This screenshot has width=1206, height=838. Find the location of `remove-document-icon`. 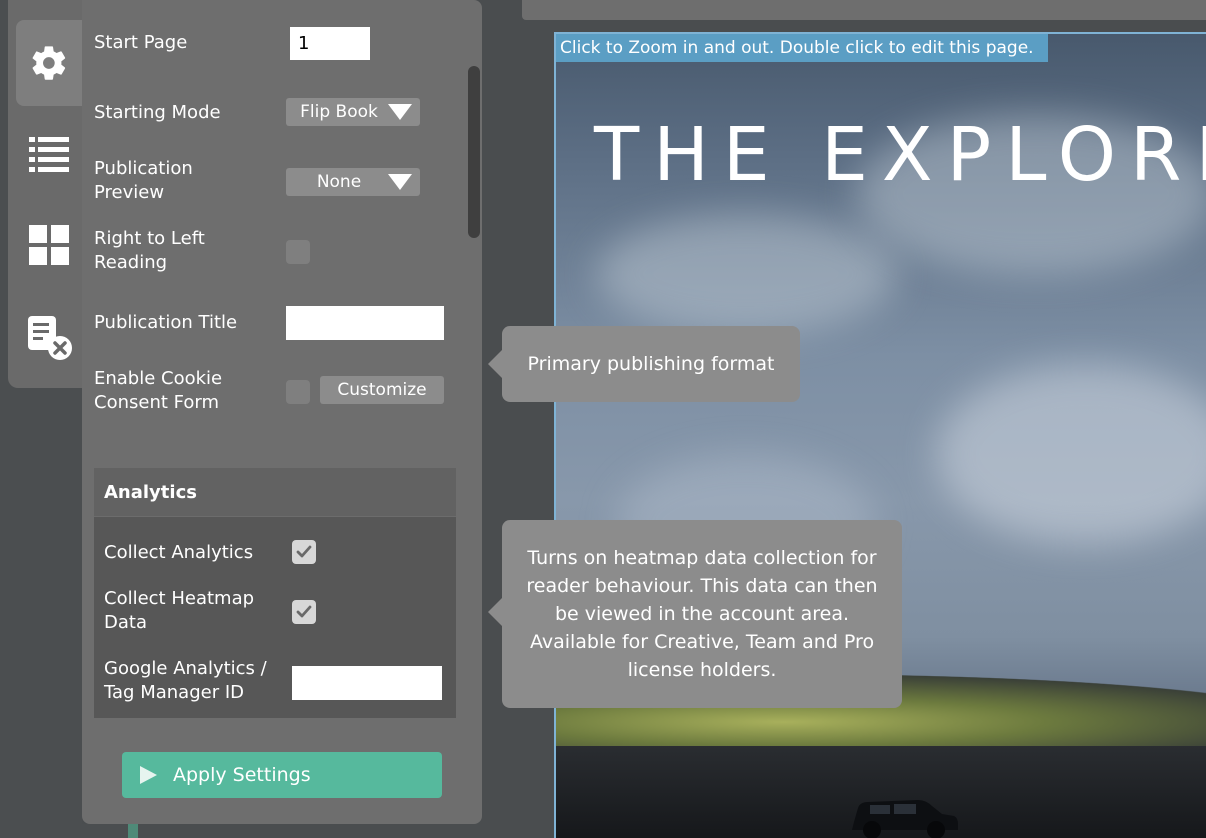

remove-document-icon is located at coordinates (50, 338).